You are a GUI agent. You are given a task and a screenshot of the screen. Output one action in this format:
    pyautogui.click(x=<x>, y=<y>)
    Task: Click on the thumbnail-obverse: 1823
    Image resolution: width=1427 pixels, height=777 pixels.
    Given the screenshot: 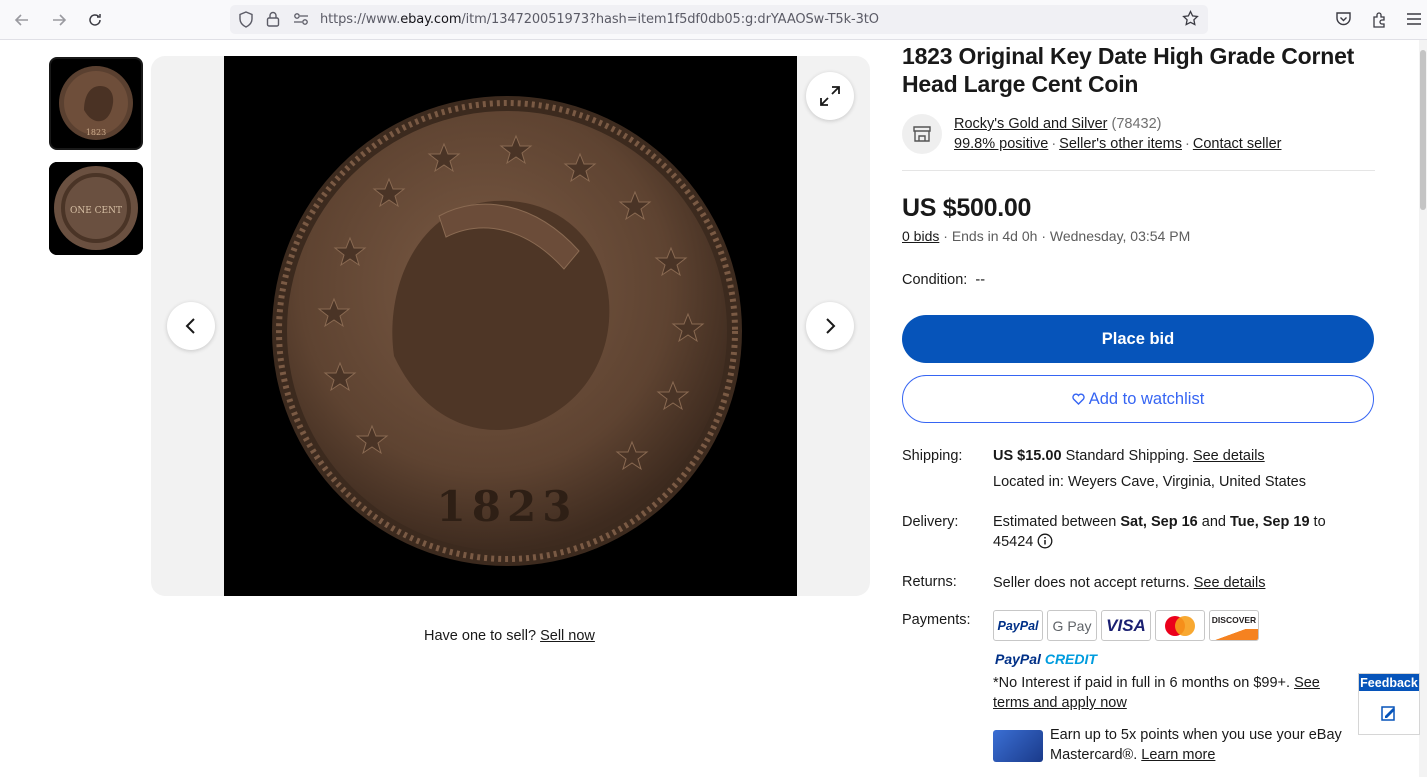 What is the action you would take?
    pyautogui.click(x=96, y=103)
    